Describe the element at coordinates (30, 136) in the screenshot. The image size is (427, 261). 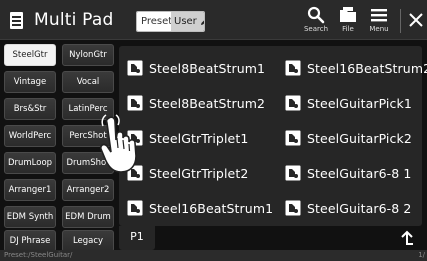
I see `category-worldperc: WorldPerc` at that location.